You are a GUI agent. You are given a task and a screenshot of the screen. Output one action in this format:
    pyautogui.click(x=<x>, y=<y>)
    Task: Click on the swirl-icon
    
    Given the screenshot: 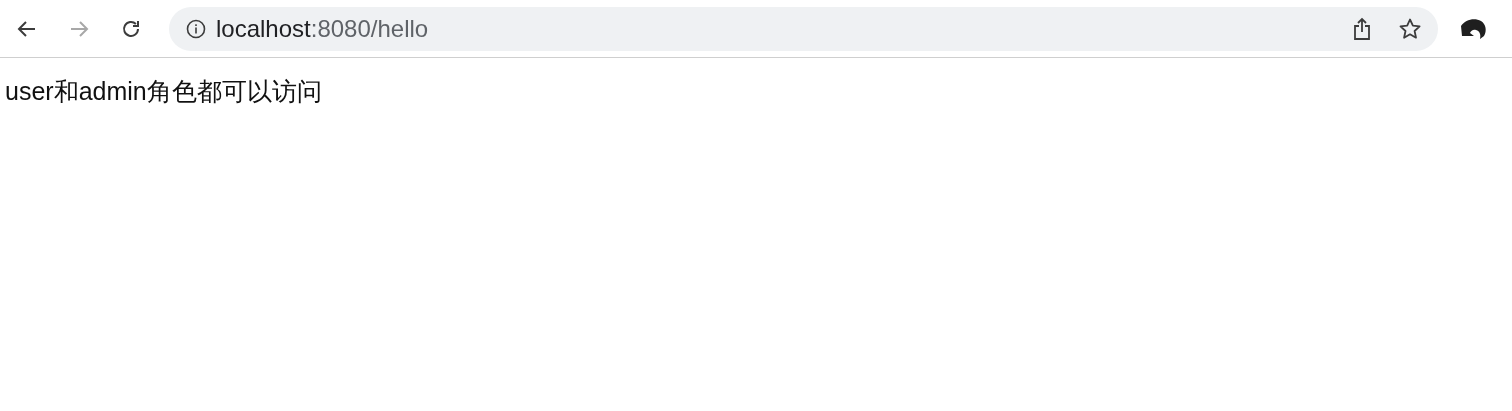 What is the action you would take?
    pyautogui.click(x=1474, y=28)
    